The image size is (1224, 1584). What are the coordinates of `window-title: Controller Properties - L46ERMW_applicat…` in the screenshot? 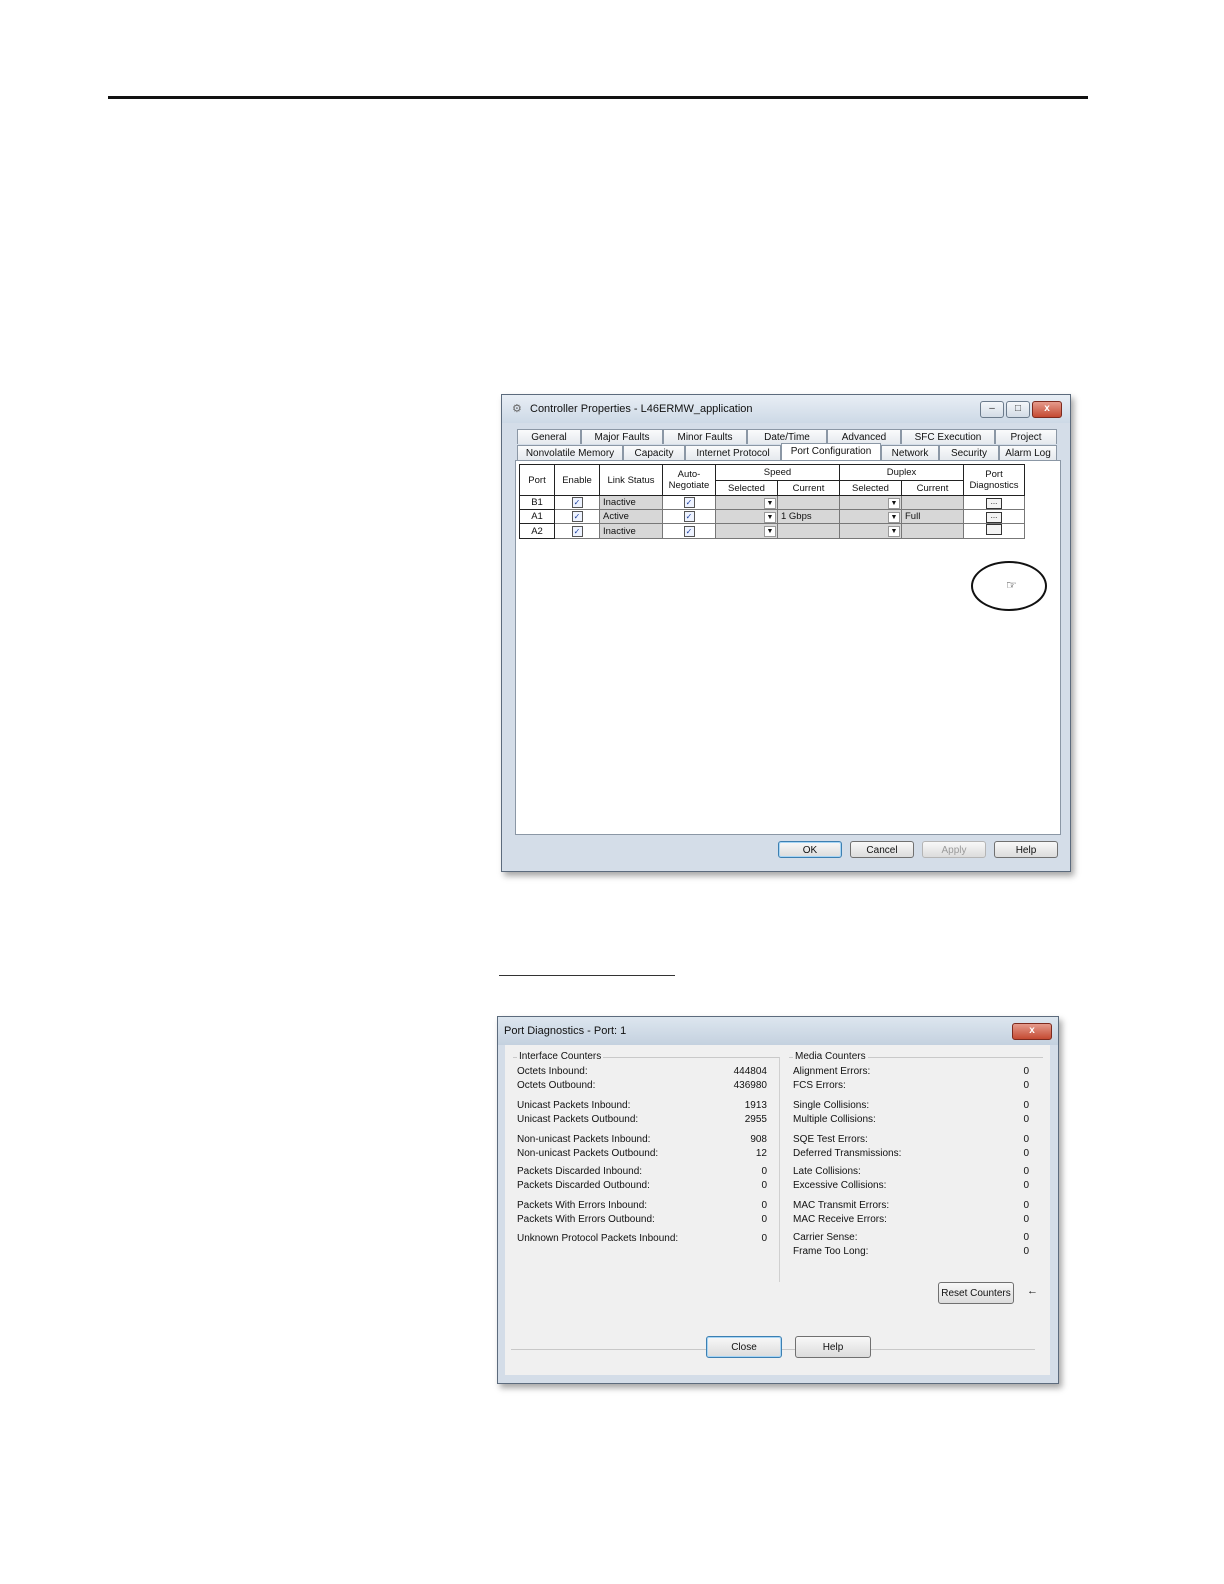 It's located at (641, 409).